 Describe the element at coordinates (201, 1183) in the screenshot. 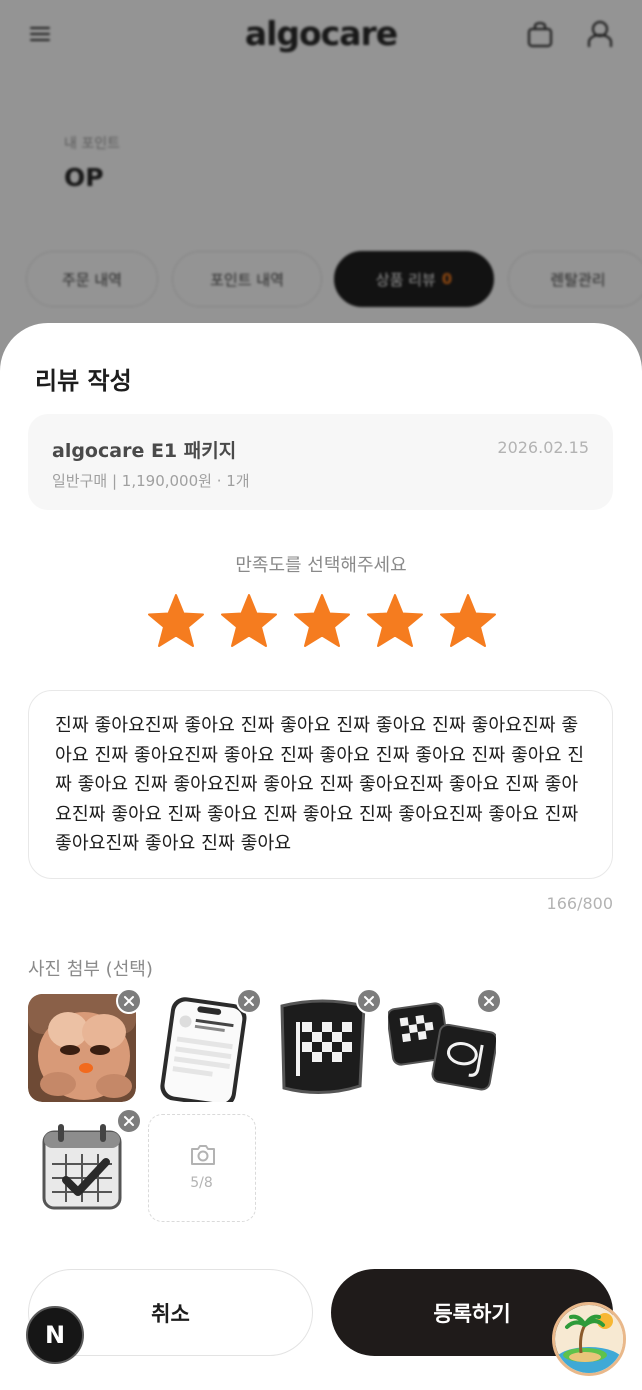

I see `photo-count: 5/8` at that location.